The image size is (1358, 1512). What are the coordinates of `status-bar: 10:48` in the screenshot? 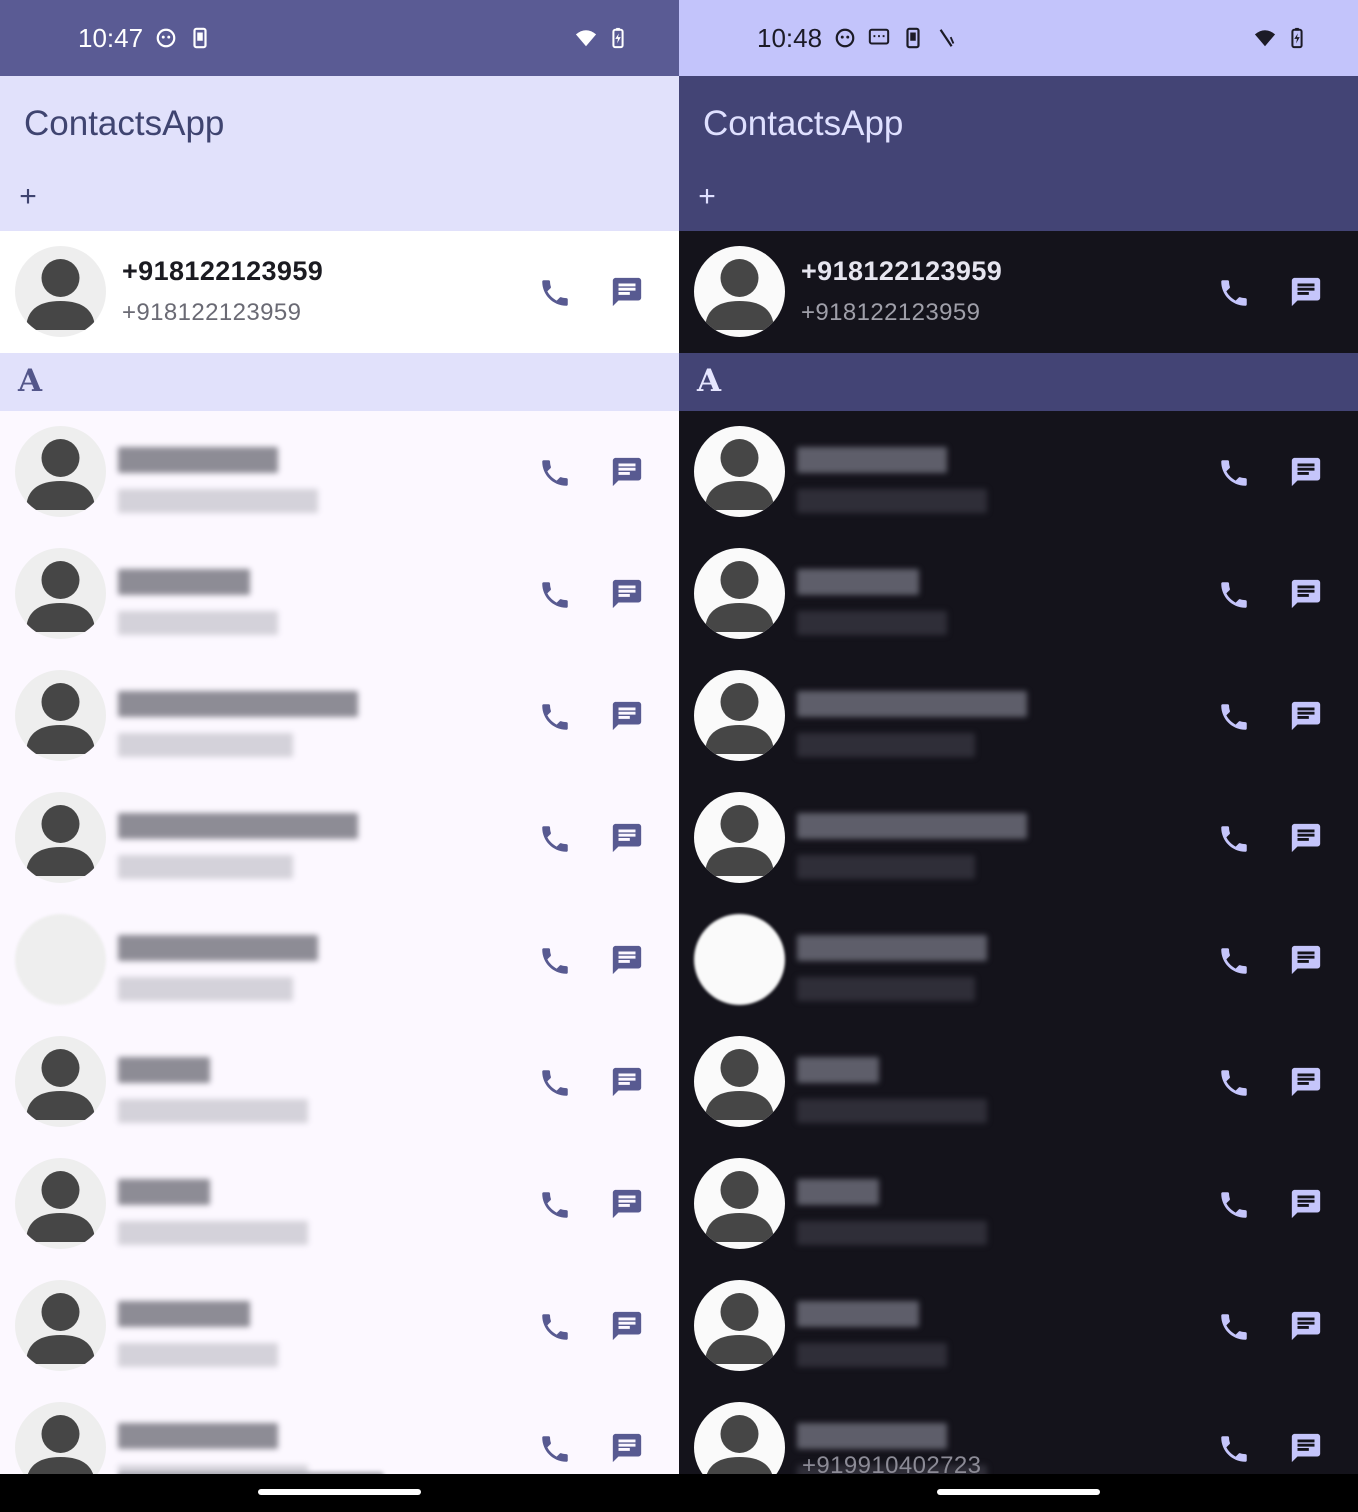 It's located at (1018, 38).